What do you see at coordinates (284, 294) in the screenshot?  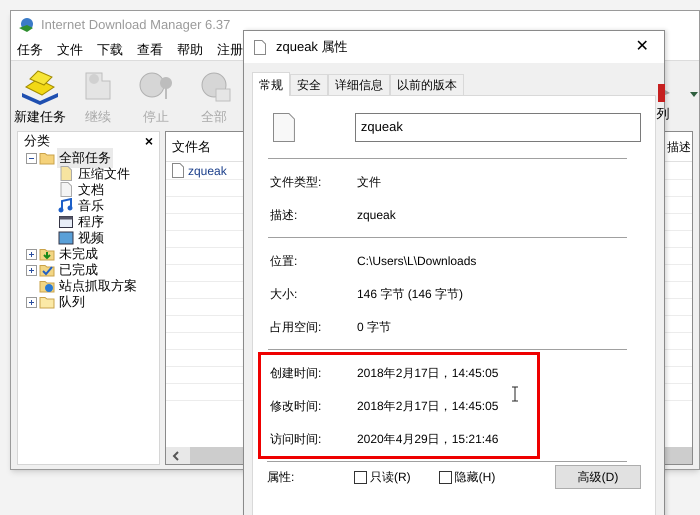 I see `field-label: 大小:` at bounding box center [284, 294].